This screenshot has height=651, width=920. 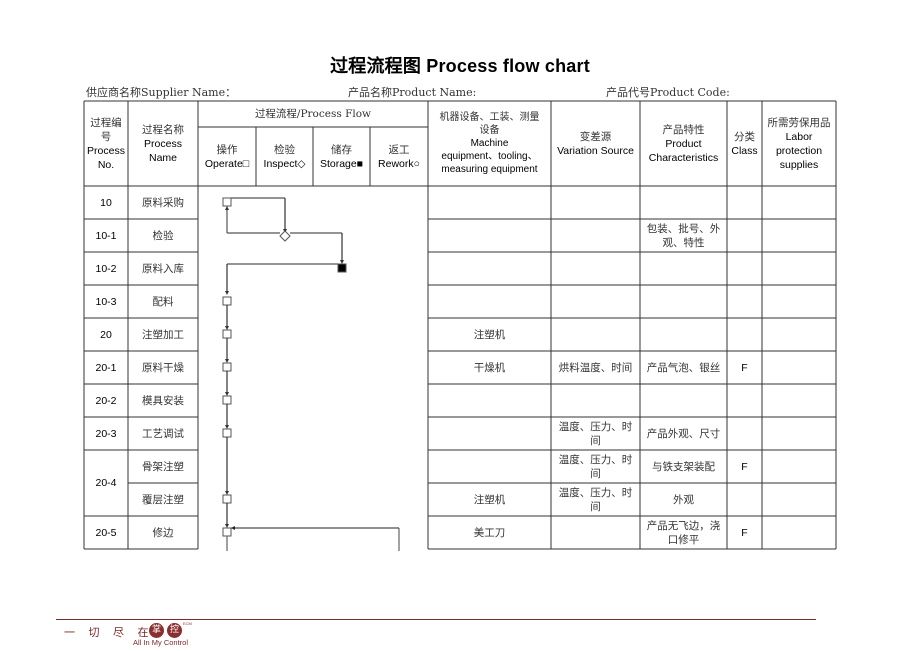 What do you see at coordinates (162, 157) in the screenshot?
I see `header-text-line: Name` at bounding box center [162, 157].